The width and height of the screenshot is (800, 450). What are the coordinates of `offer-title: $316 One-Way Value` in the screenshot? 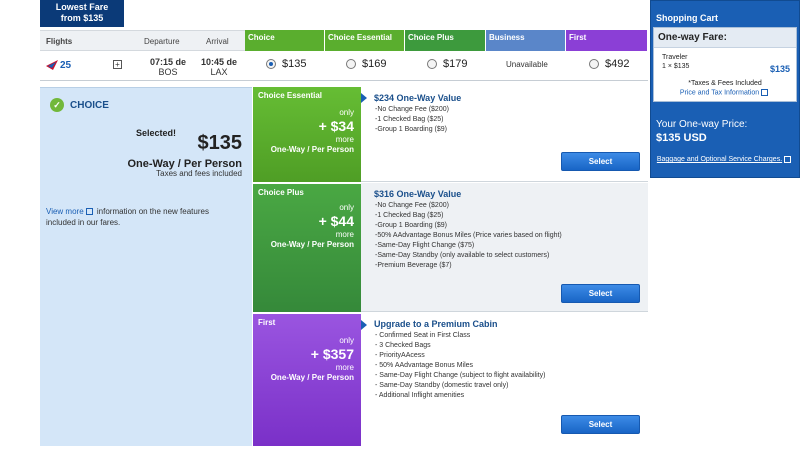 It's located at (418, 194).